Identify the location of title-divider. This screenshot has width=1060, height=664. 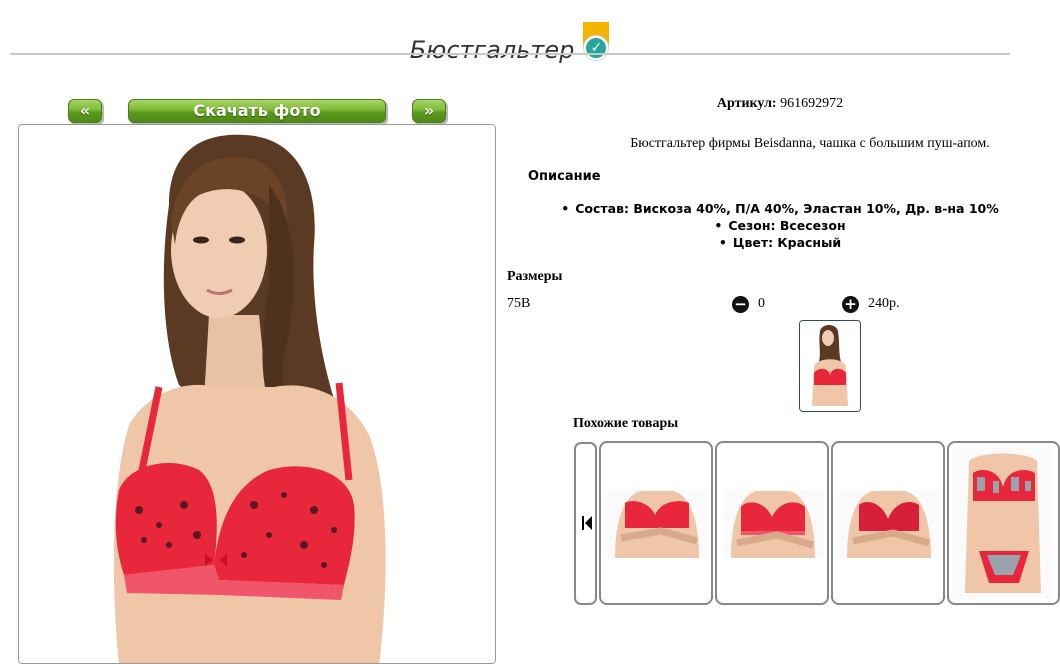
(510, 54).